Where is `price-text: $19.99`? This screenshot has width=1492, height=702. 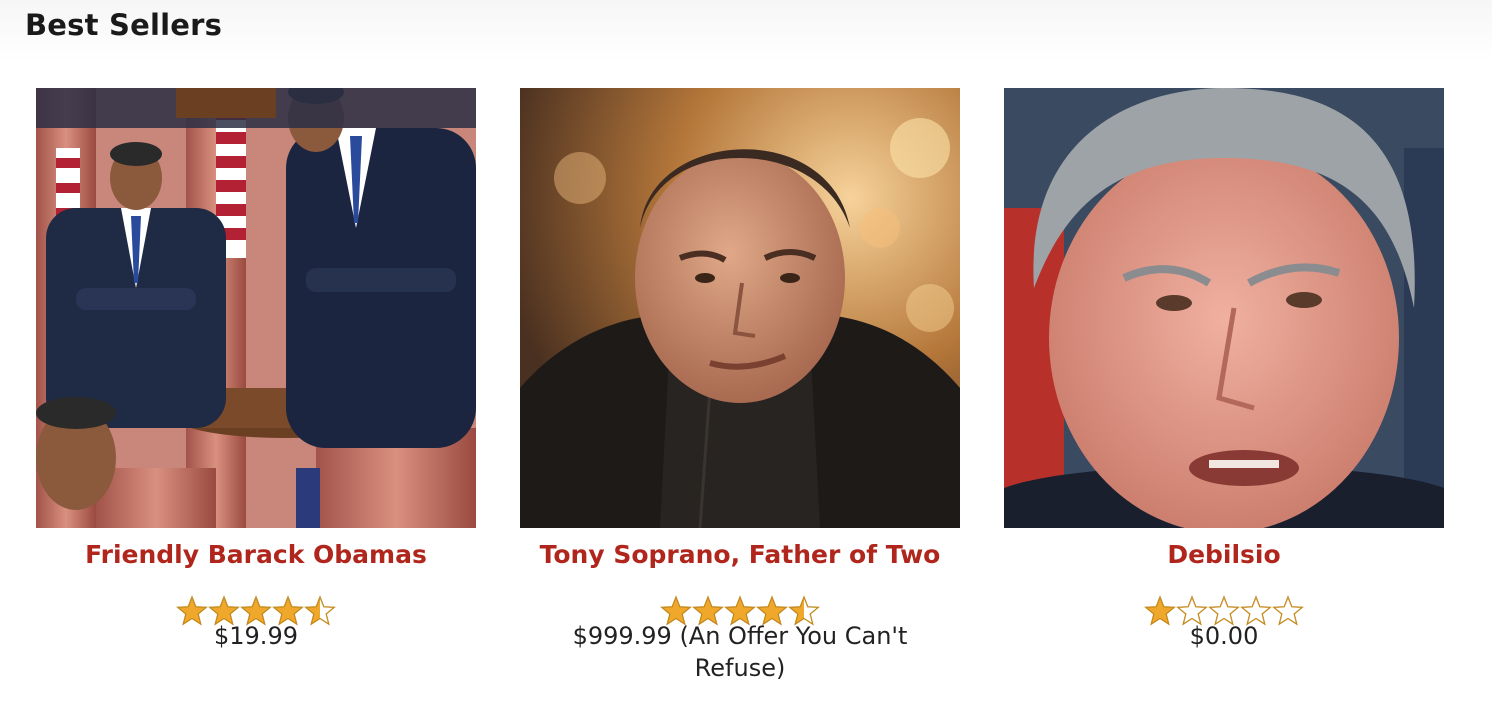 price-text: $19.99 is located at coordinates (256, 636).